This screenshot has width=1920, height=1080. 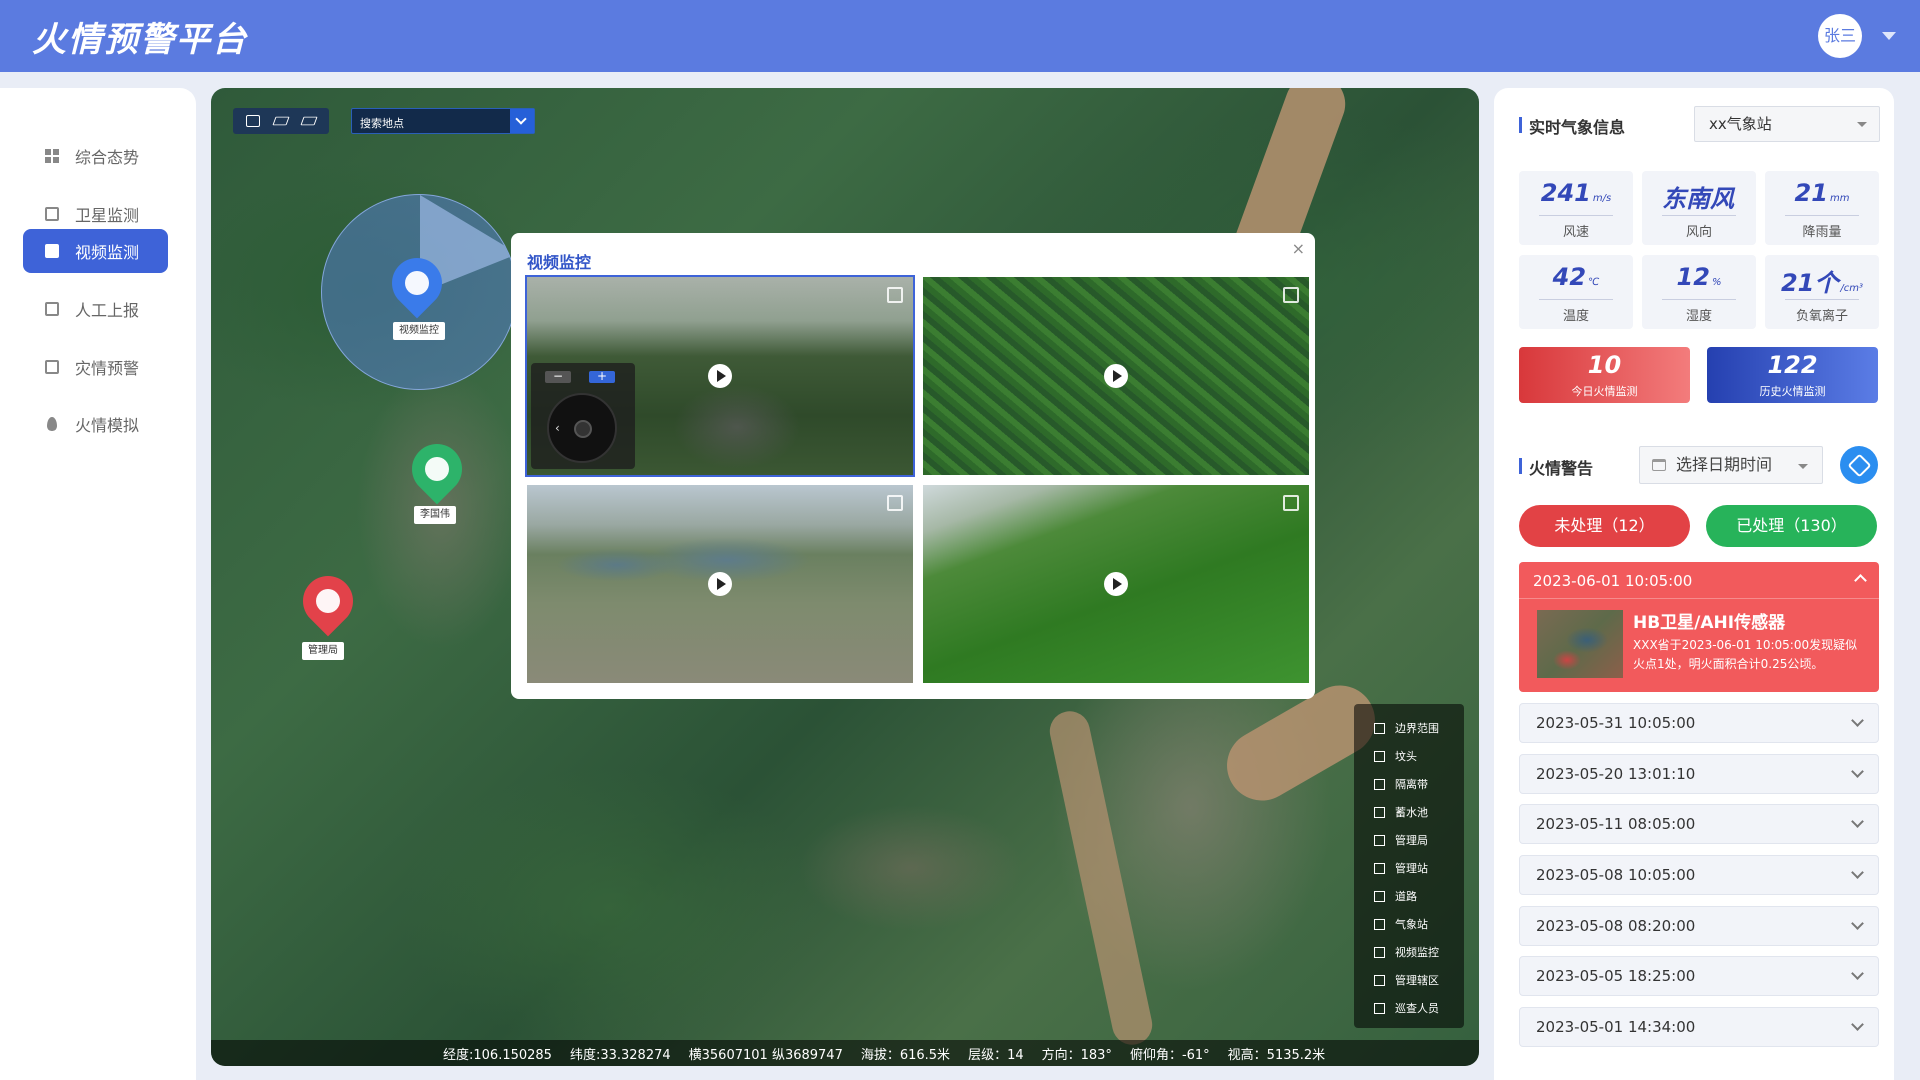 What do you see at coordinates (52, 309) in the screenshot?
I see `report-icon` at bounding box center [52, 309].